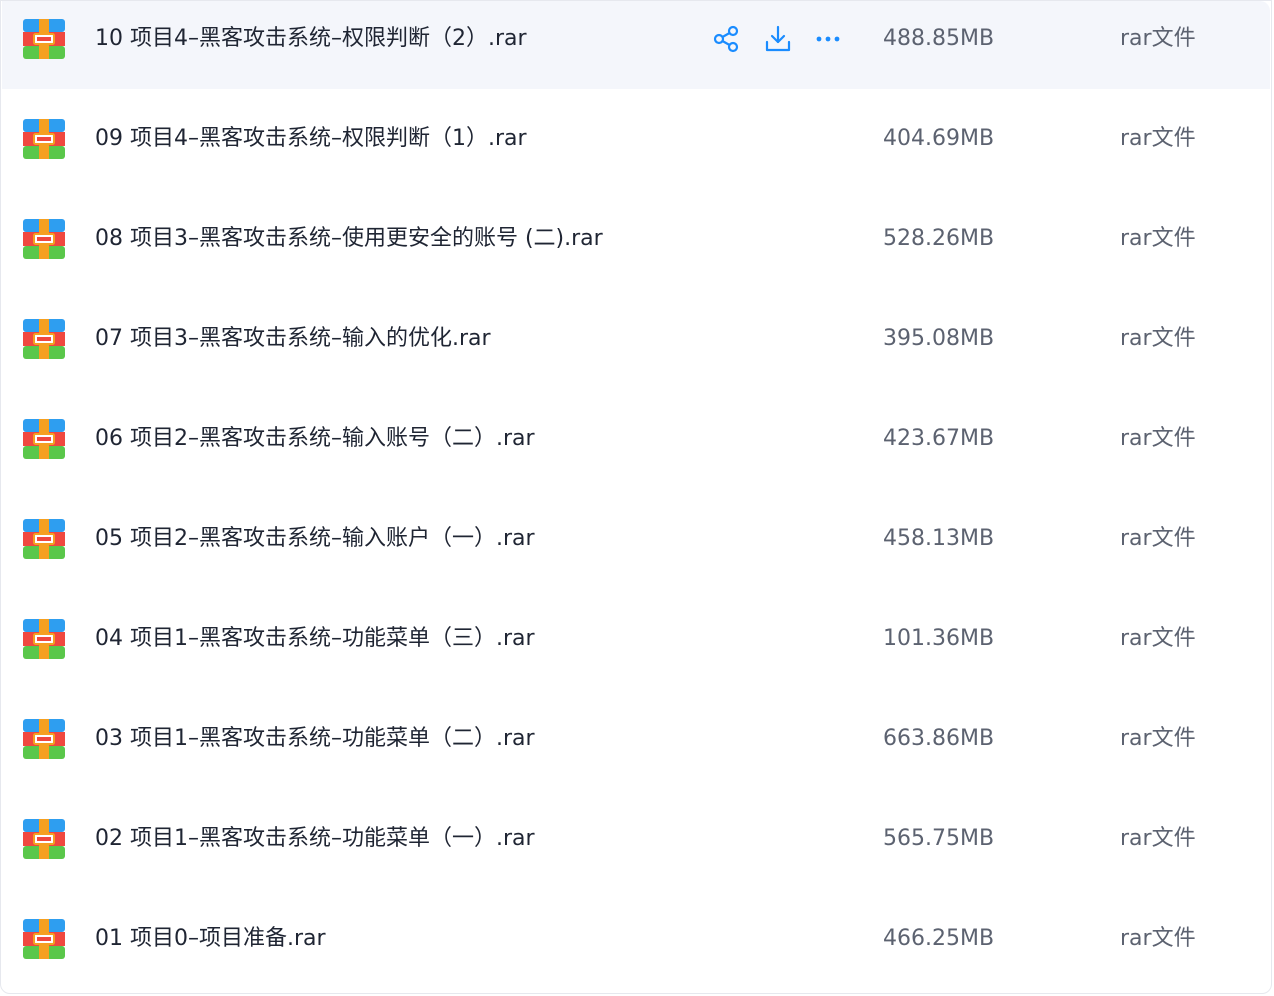 The image size is (1274, 996). Describe the element at coordinates (636, 745) in the screenshot. I see `file-row: 03 项目1–黑客攻击系统–功能菜单（二）.rar 663.86MB rar文件` at that location.